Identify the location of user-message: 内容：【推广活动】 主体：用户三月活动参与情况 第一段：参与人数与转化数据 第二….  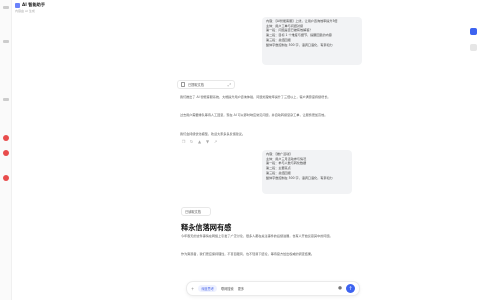
(307, 172).